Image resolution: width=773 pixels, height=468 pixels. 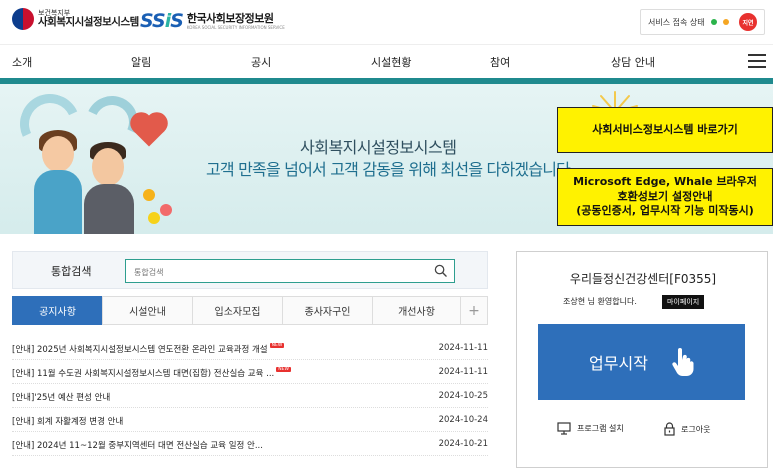 I want to click on ssis-logo: SSiS, so click(x=162, y=21).